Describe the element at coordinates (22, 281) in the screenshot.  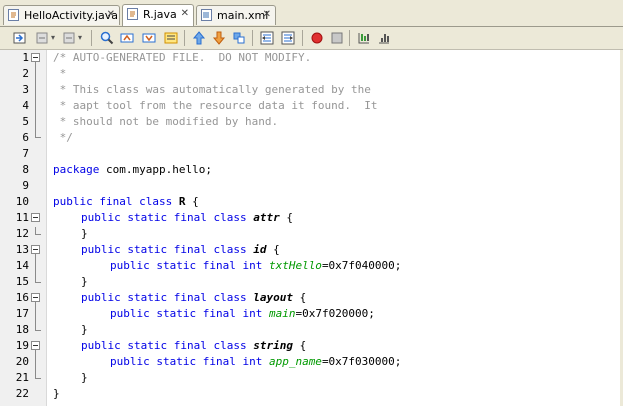
I see `line-number: 15` at that location.